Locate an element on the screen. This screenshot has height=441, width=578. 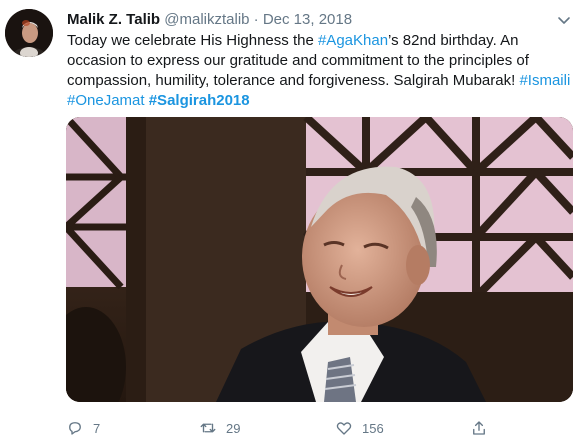
author-avatar is located at coordinates (29, 33).